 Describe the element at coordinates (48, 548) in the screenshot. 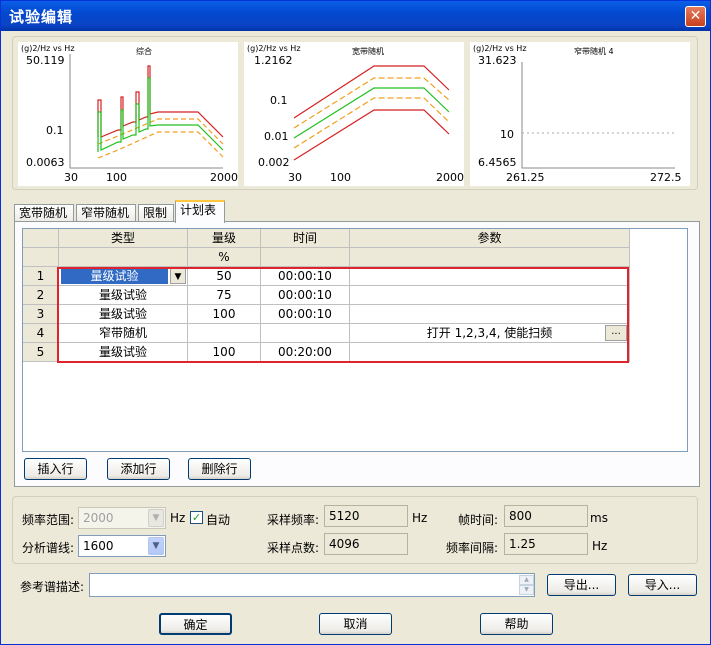

I see `analysis-lines-label: 分析谱线:` at that location.